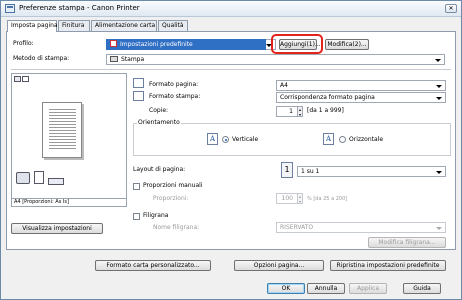 Image resolution: width=462 pixels, height=300 pixels. I want to click on window-title: Preferenze stampa - Canon Printer, so click(79, 8).